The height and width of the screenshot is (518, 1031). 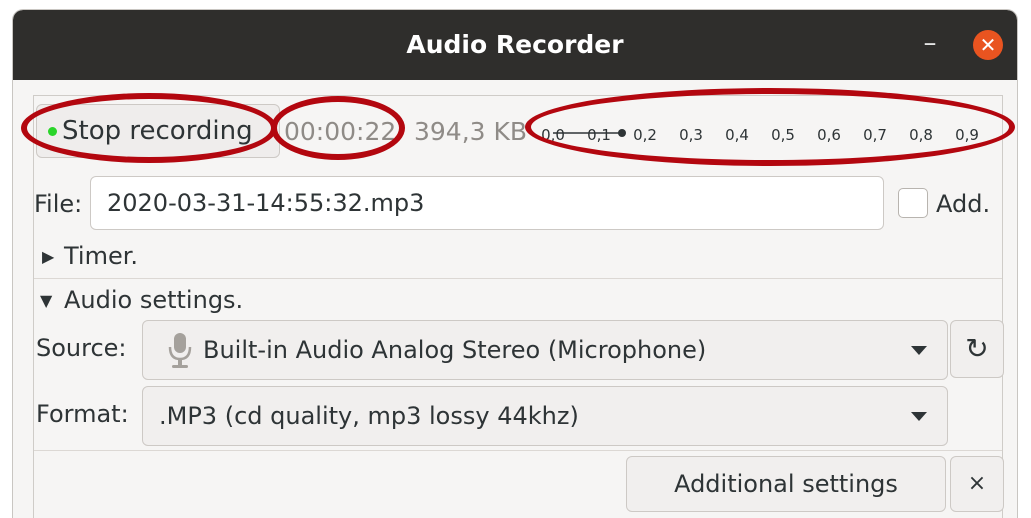 What do you see at coordinates (645, 135) in the screenshot?
I see `level-tick-label: 0,2` at bounding box center [645, 135].